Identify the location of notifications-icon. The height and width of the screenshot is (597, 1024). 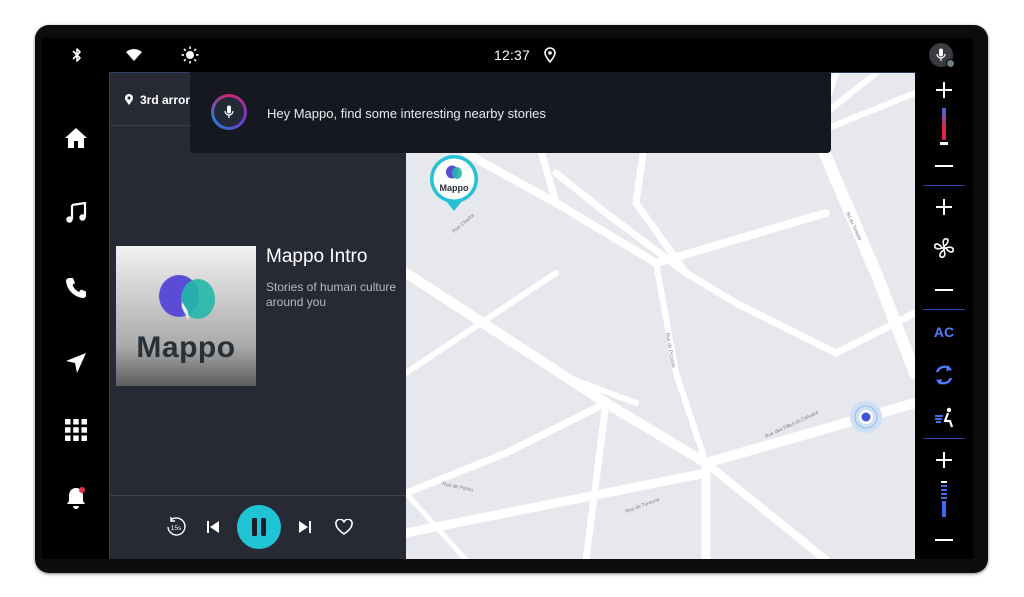
(76, 498).